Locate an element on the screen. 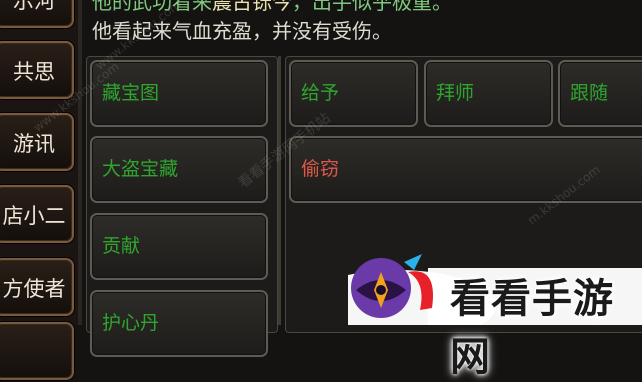  sidebar-menu: 示河 共思 游讯 店小二 方使者 is located at coordinates (41, 190).